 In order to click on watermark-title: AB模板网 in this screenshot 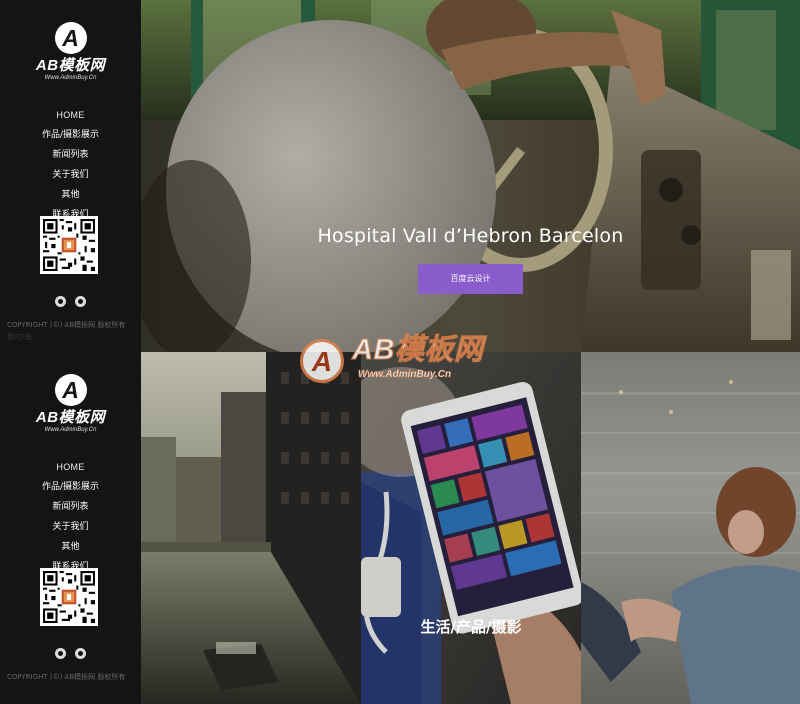, I will do `click(417, 350)`.